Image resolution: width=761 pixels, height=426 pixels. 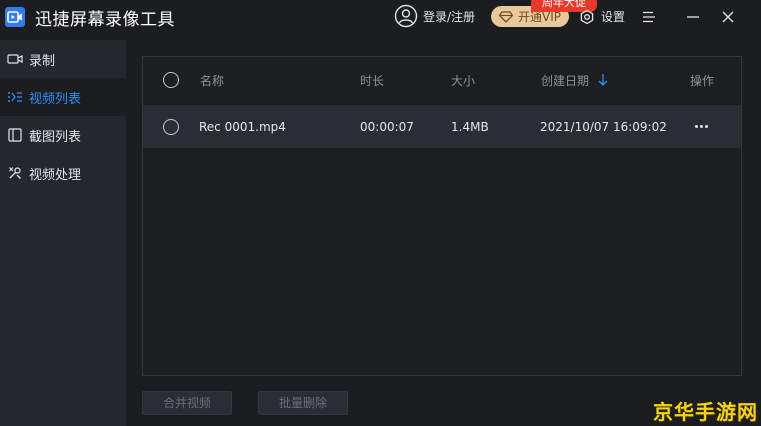 I want to click on list-icon, so click(x=15, y=97).